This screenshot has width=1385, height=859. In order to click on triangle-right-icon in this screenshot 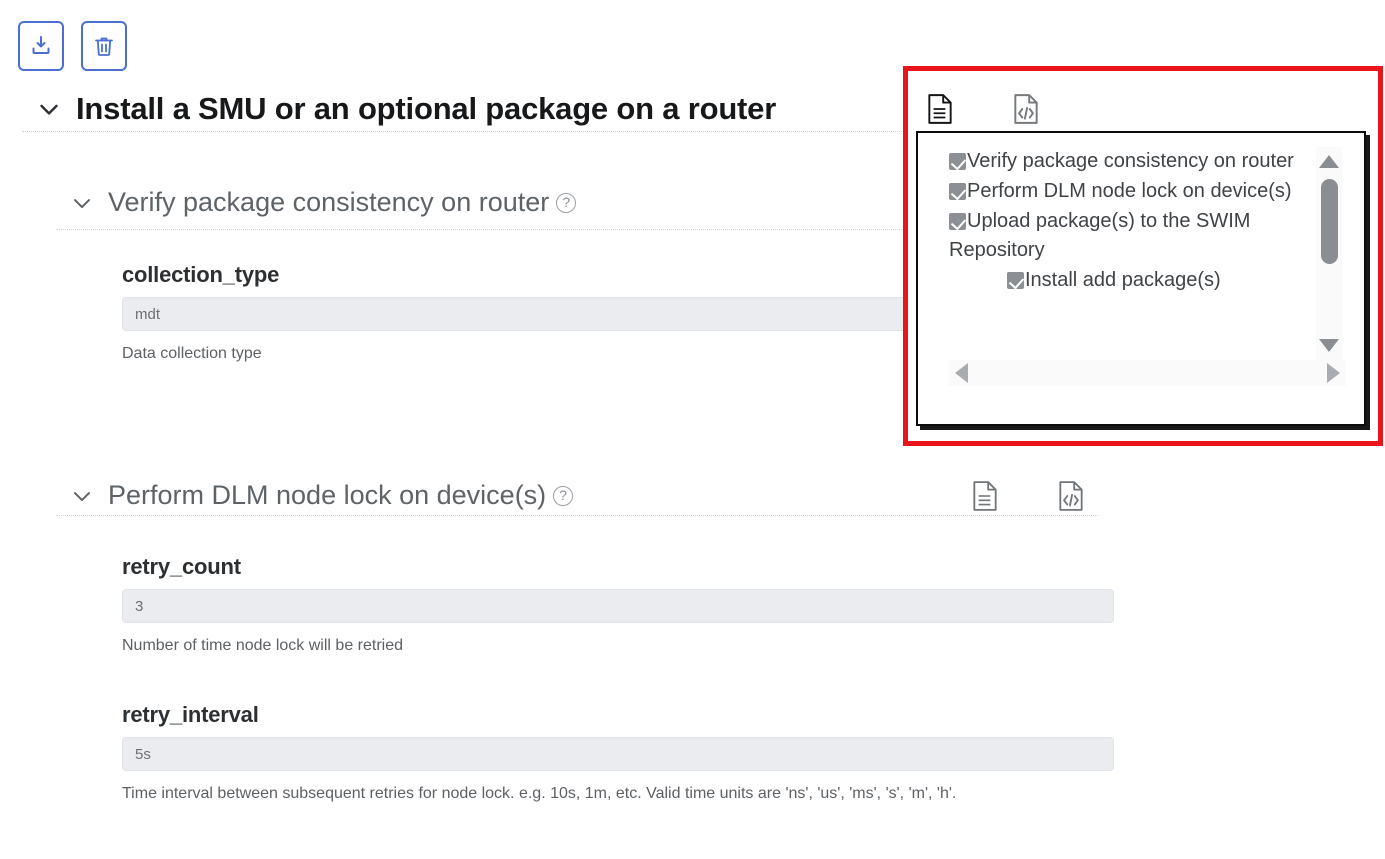, I will do `click(1333, 373)`.